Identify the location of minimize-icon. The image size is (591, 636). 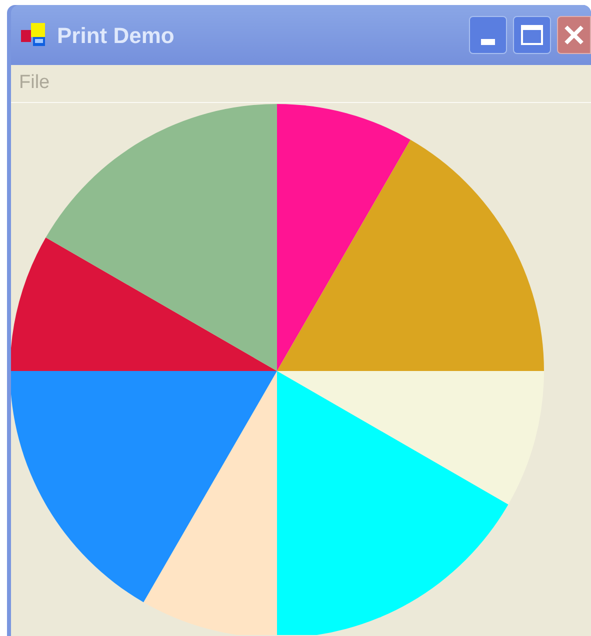
(488, 42).